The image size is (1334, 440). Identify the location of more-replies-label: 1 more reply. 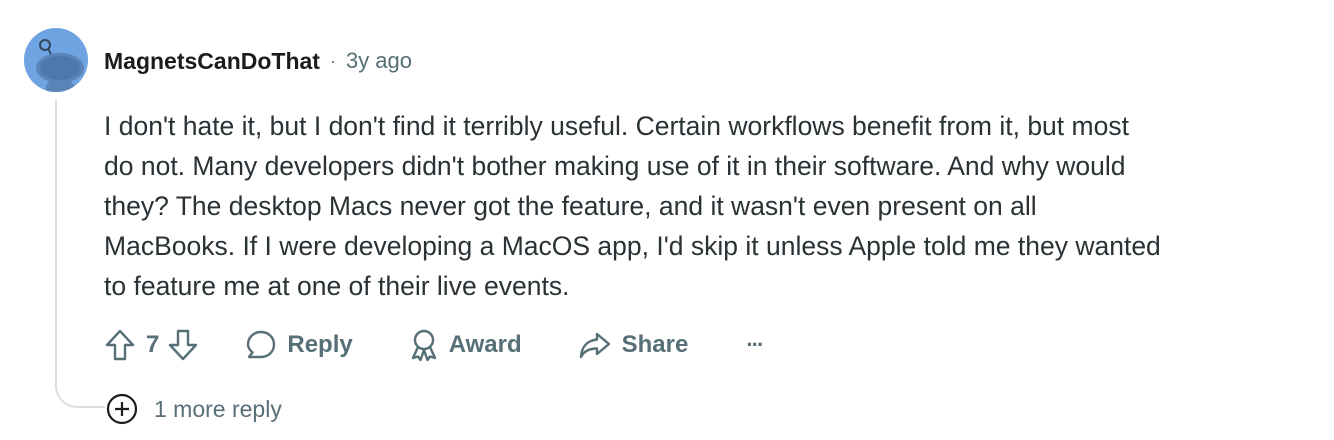
(218, 408).